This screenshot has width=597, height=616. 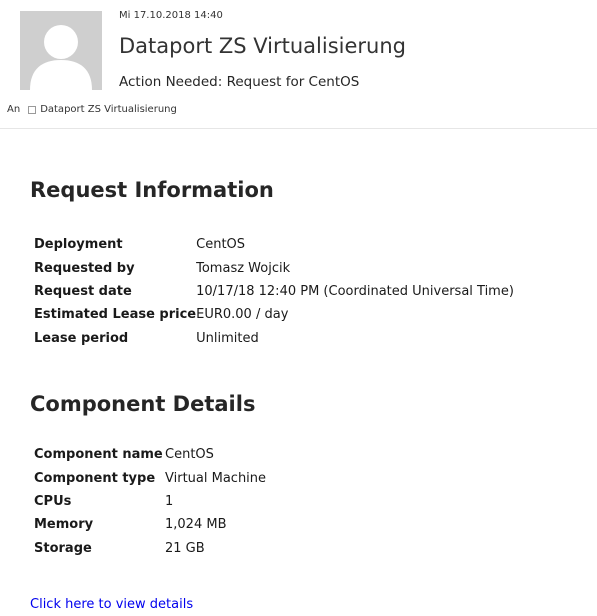 I want to click on field-label: Requested by, so click(x=84, y=268).